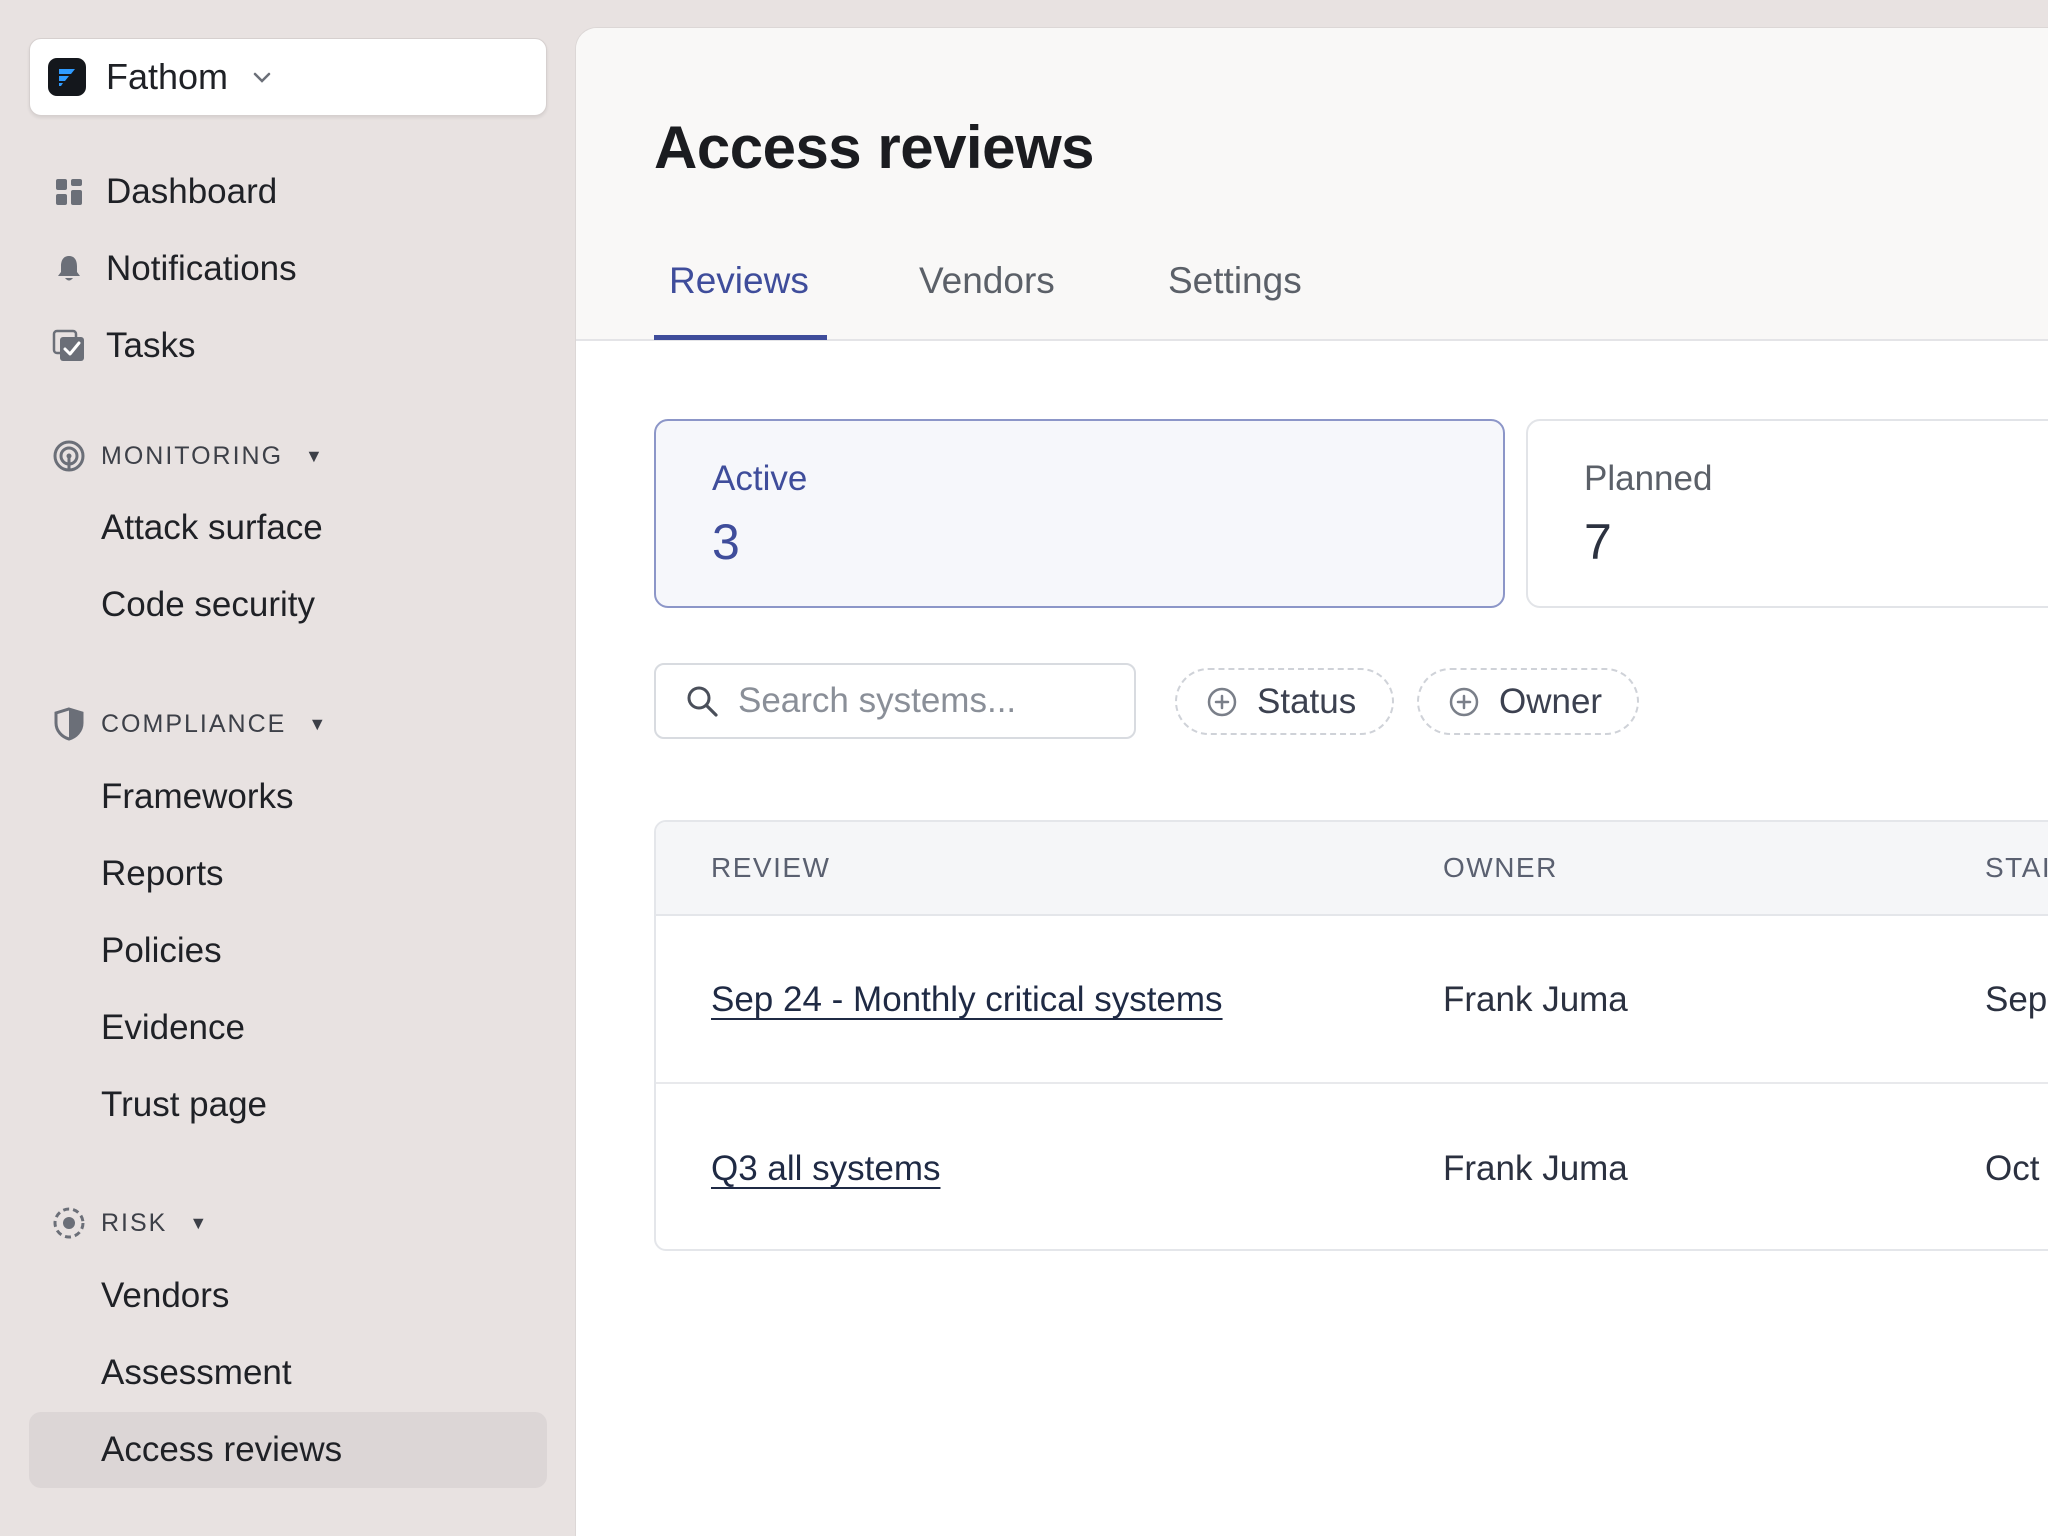 Image resolution: width=2048 pixels, height=1536 pixels. I want to click on page-header: Access reviews Reviews Vendors Settings, so click(1312, 184).